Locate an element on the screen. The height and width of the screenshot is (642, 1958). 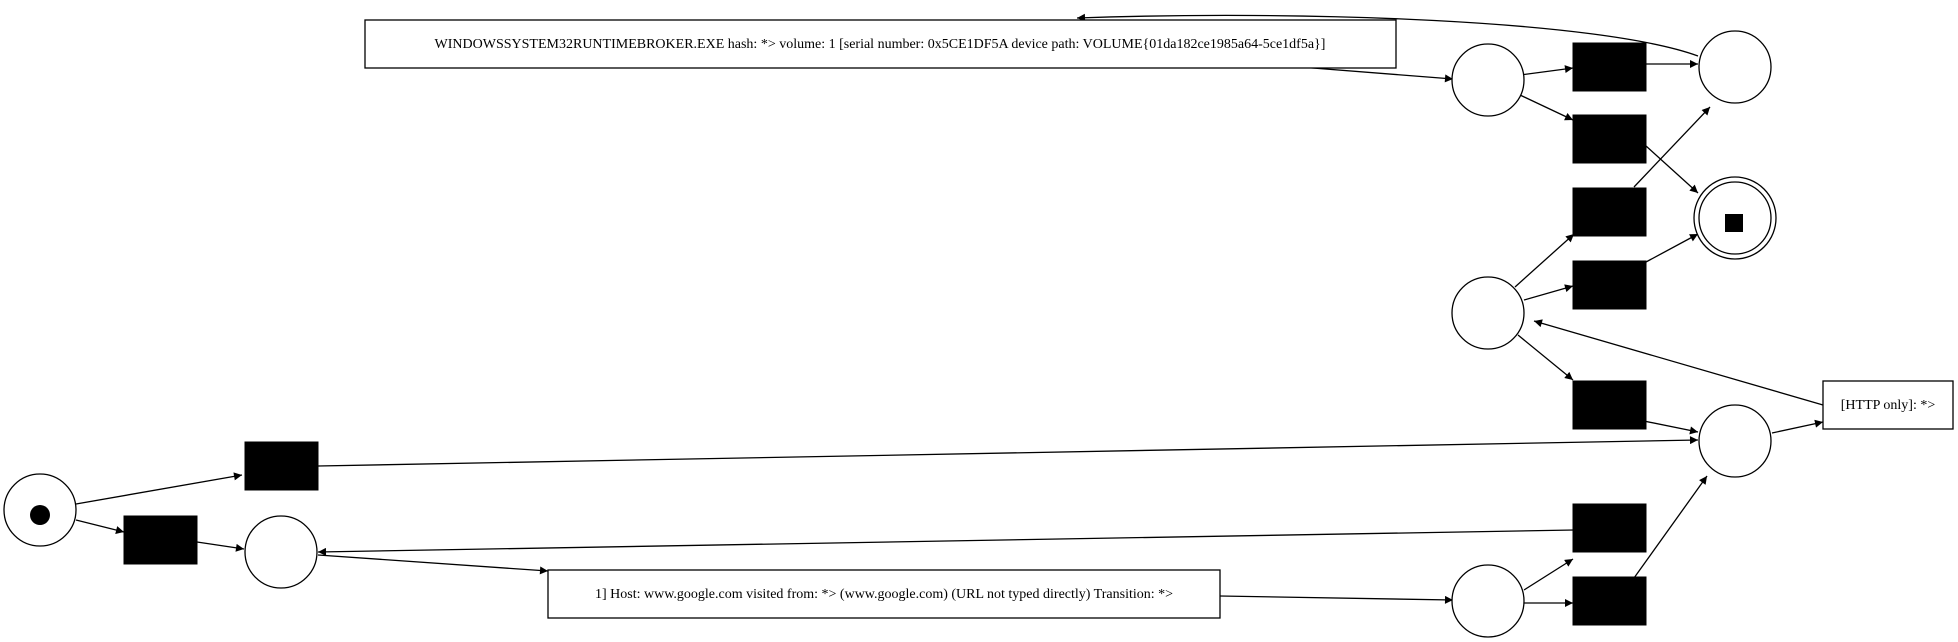
labelled-transition-http-only: [HTTP only]: *> is located at coordinates (1888, 405).